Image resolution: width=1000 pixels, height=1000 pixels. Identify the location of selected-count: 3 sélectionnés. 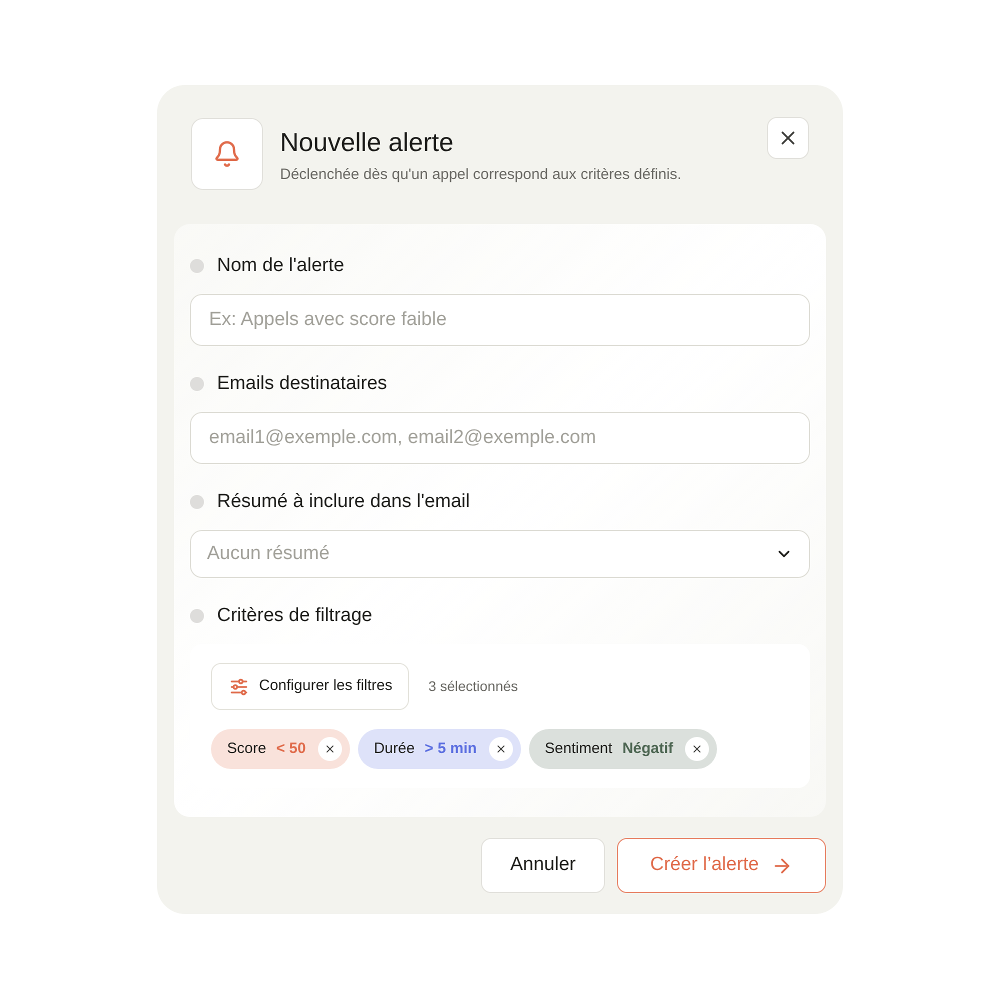
(473, 686).